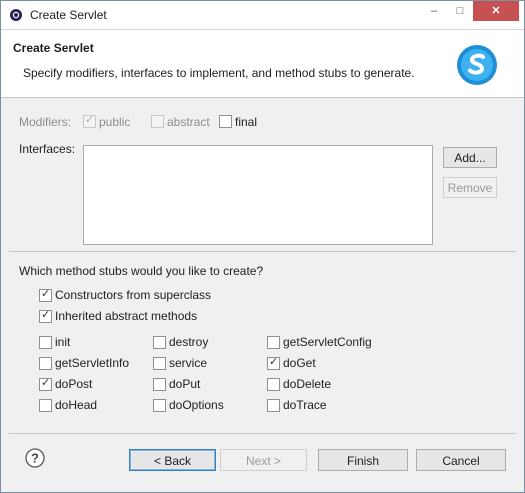 This screenshot has width=525, height=493. What do you see at coordinates (159, 405) in the screenshot?
I see `dooptions-checkbox` at bounding box center [159, 405].